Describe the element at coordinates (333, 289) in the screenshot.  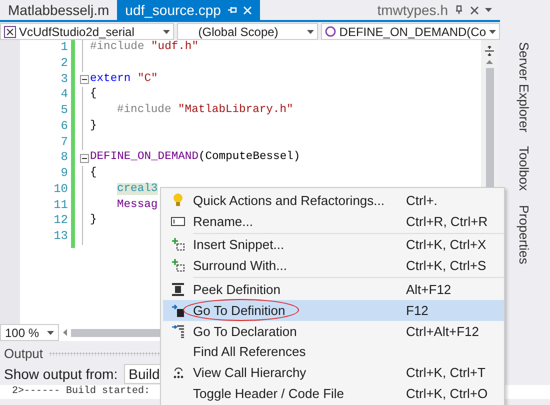
I see `menu-item: Peek Definition Alt+F12` at that location.